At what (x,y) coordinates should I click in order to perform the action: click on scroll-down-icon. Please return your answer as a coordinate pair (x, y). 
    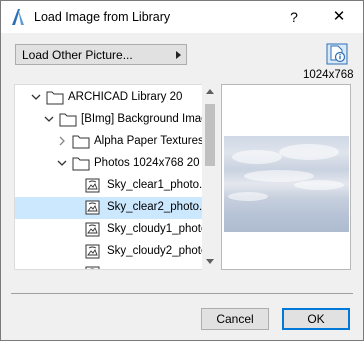
    Looking at the image, I should click on (210, 261).